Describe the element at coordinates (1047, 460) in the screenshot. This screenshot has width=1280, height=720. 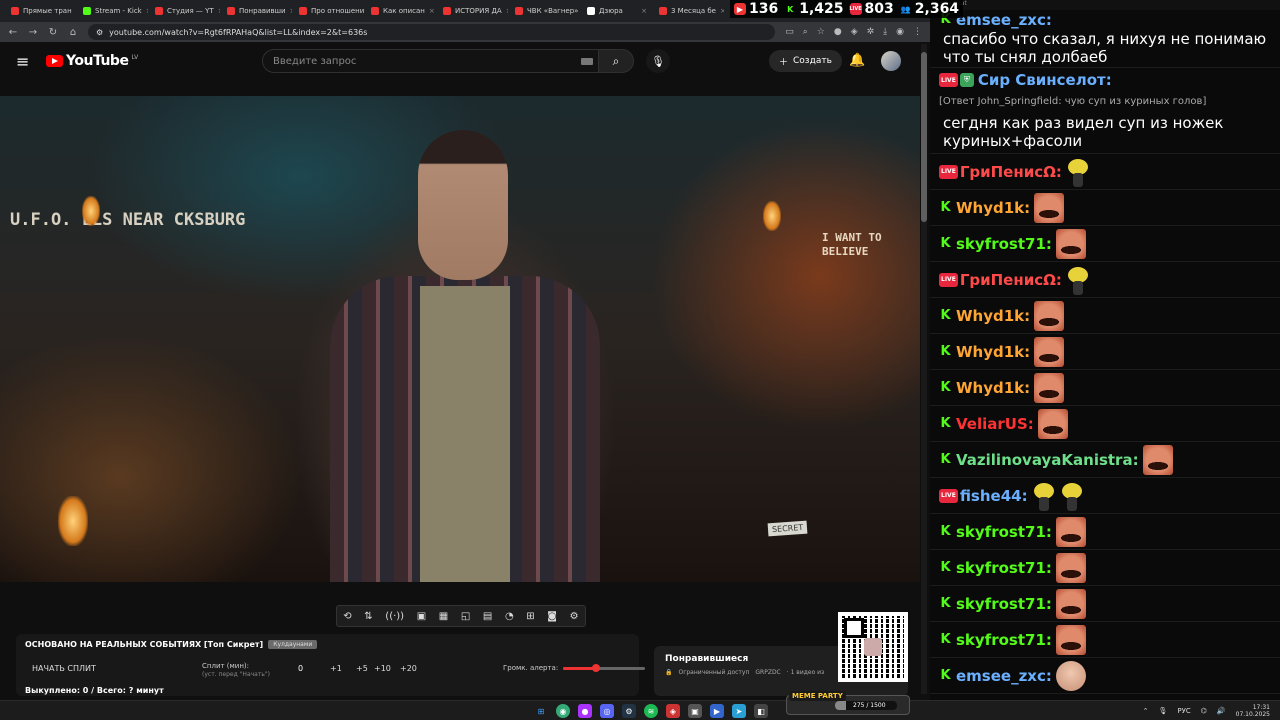
I see `chat-nickname: VazilinovayaKanistra:` at that location.